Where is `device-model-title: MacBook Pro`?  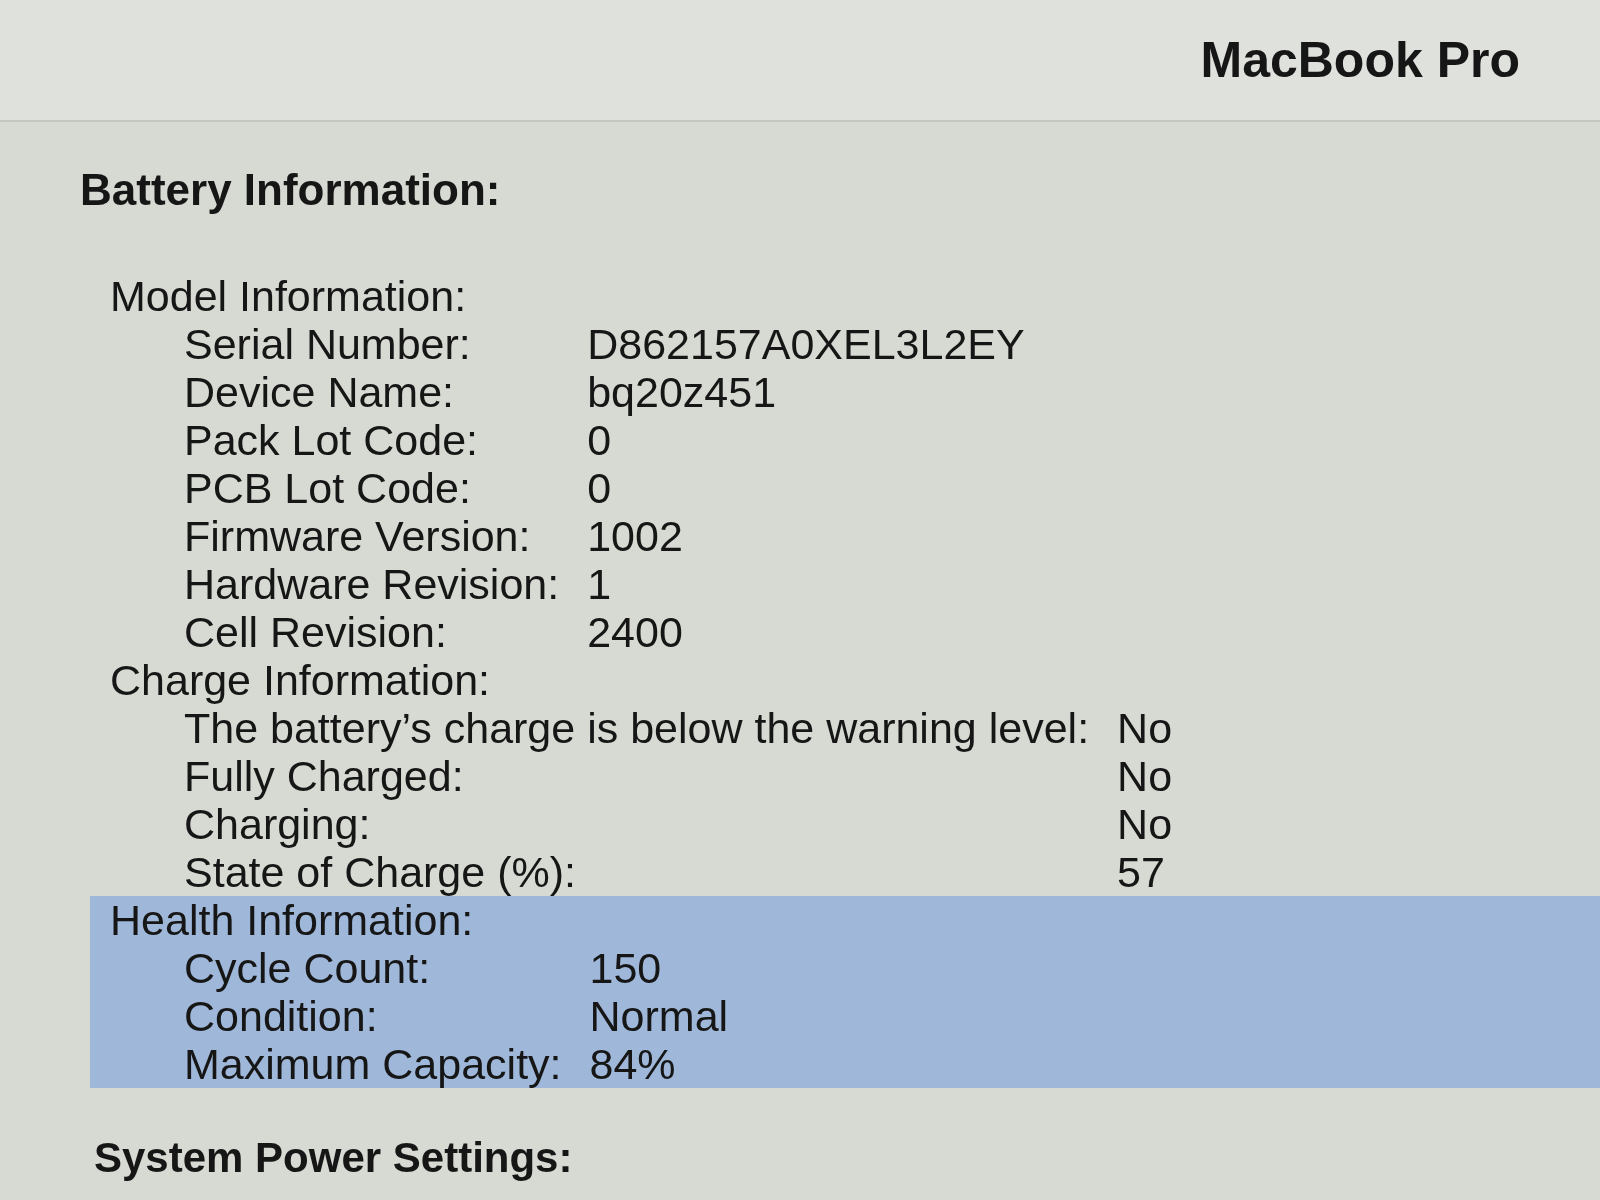 device-model-title: MacBook Pro is located at coordinates (1360, 60).